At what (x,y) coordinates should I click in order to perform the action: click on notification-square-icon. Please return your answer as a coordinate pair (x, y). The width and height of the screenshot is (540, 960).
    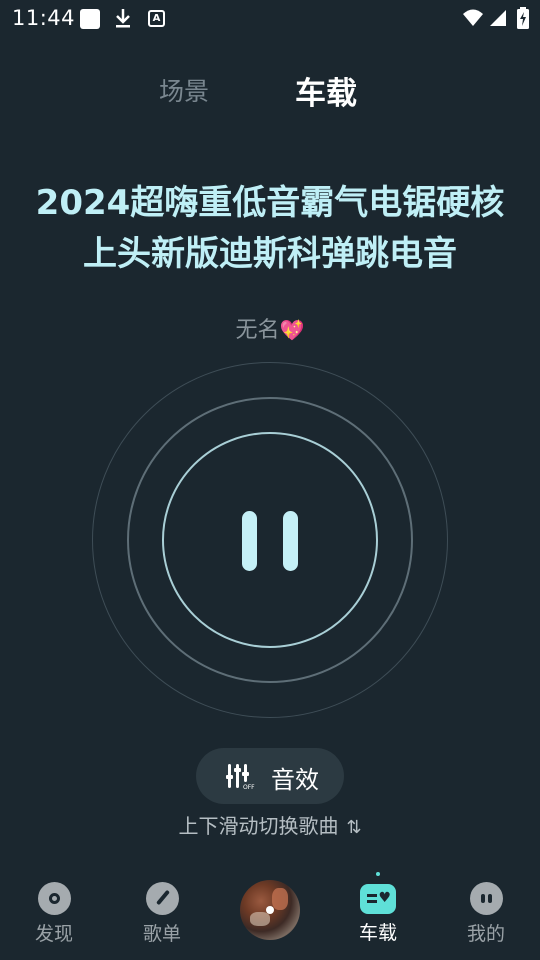
    Looking at the image, I should click on (90, 19).